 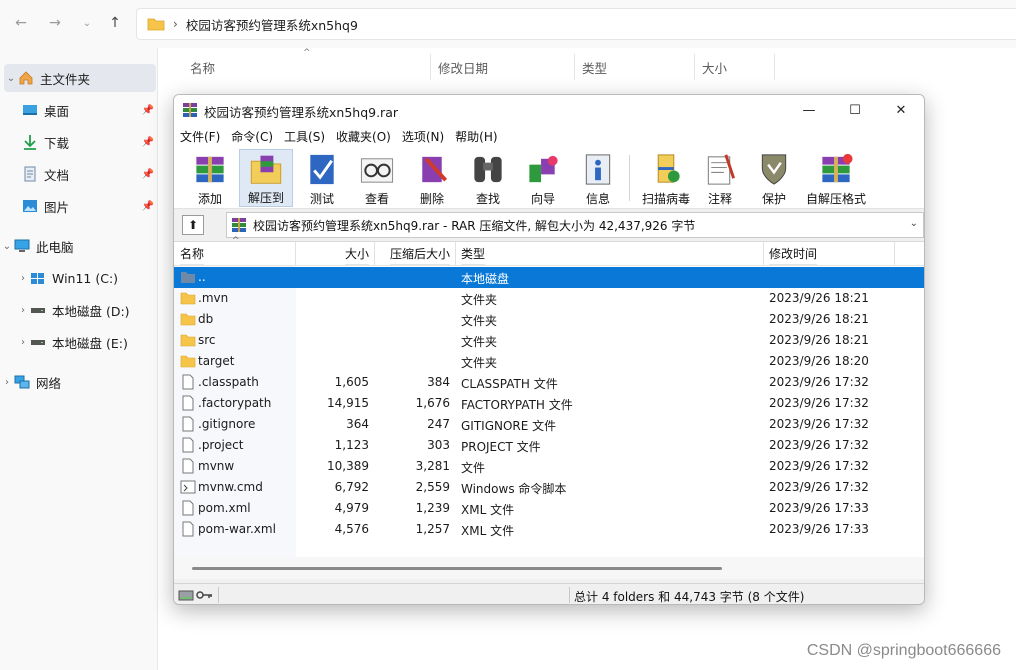 I want to click on table-row: .mvn 文件夹 2023/9/26 18:21, so click(x=549, y=298).